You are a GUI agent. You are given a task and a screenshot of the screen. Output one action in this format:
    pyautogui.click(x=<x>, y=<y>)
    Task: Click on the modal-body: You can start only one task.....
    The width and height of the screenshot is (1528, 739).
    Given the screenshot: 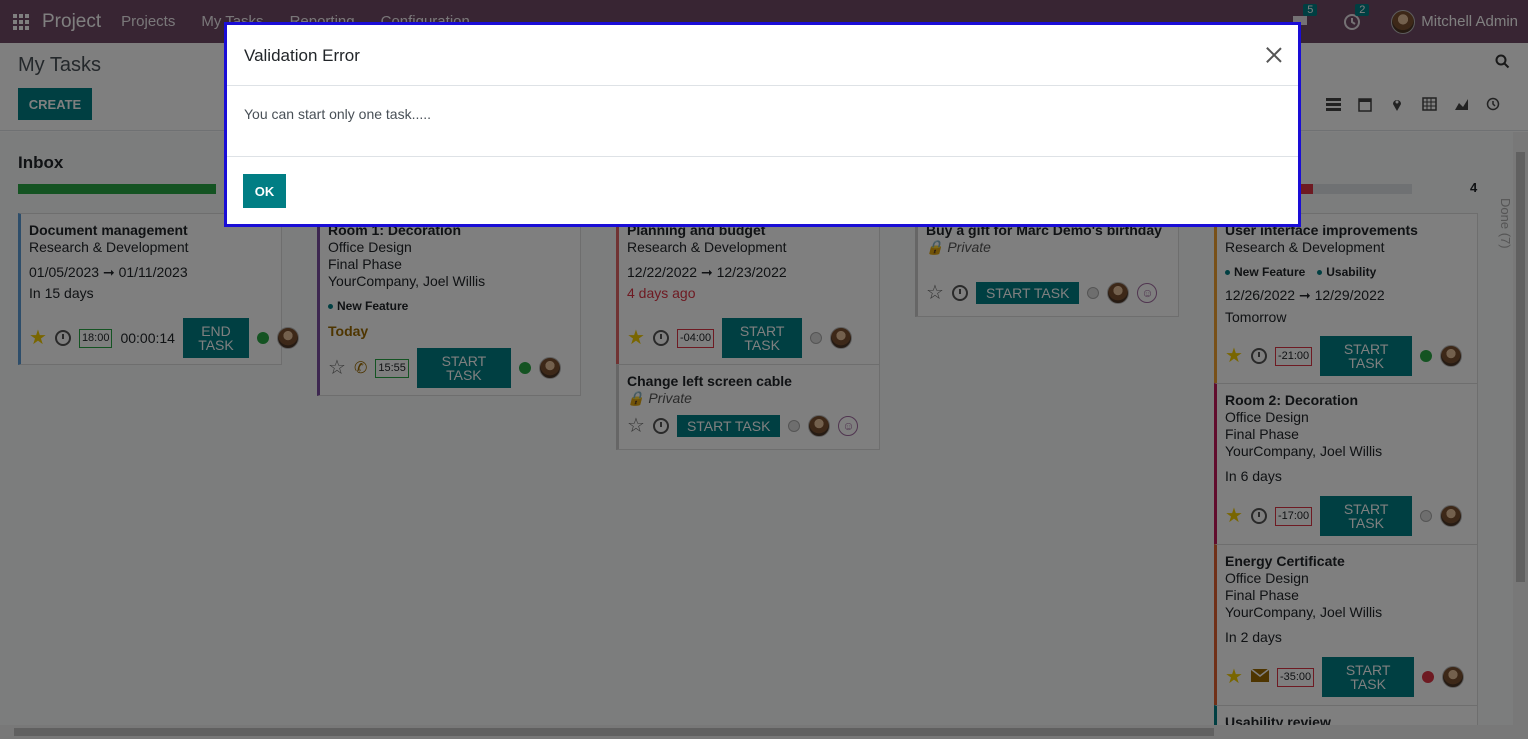 What is the action you would take?
    pyautogui.click(x=762, y=121)
    